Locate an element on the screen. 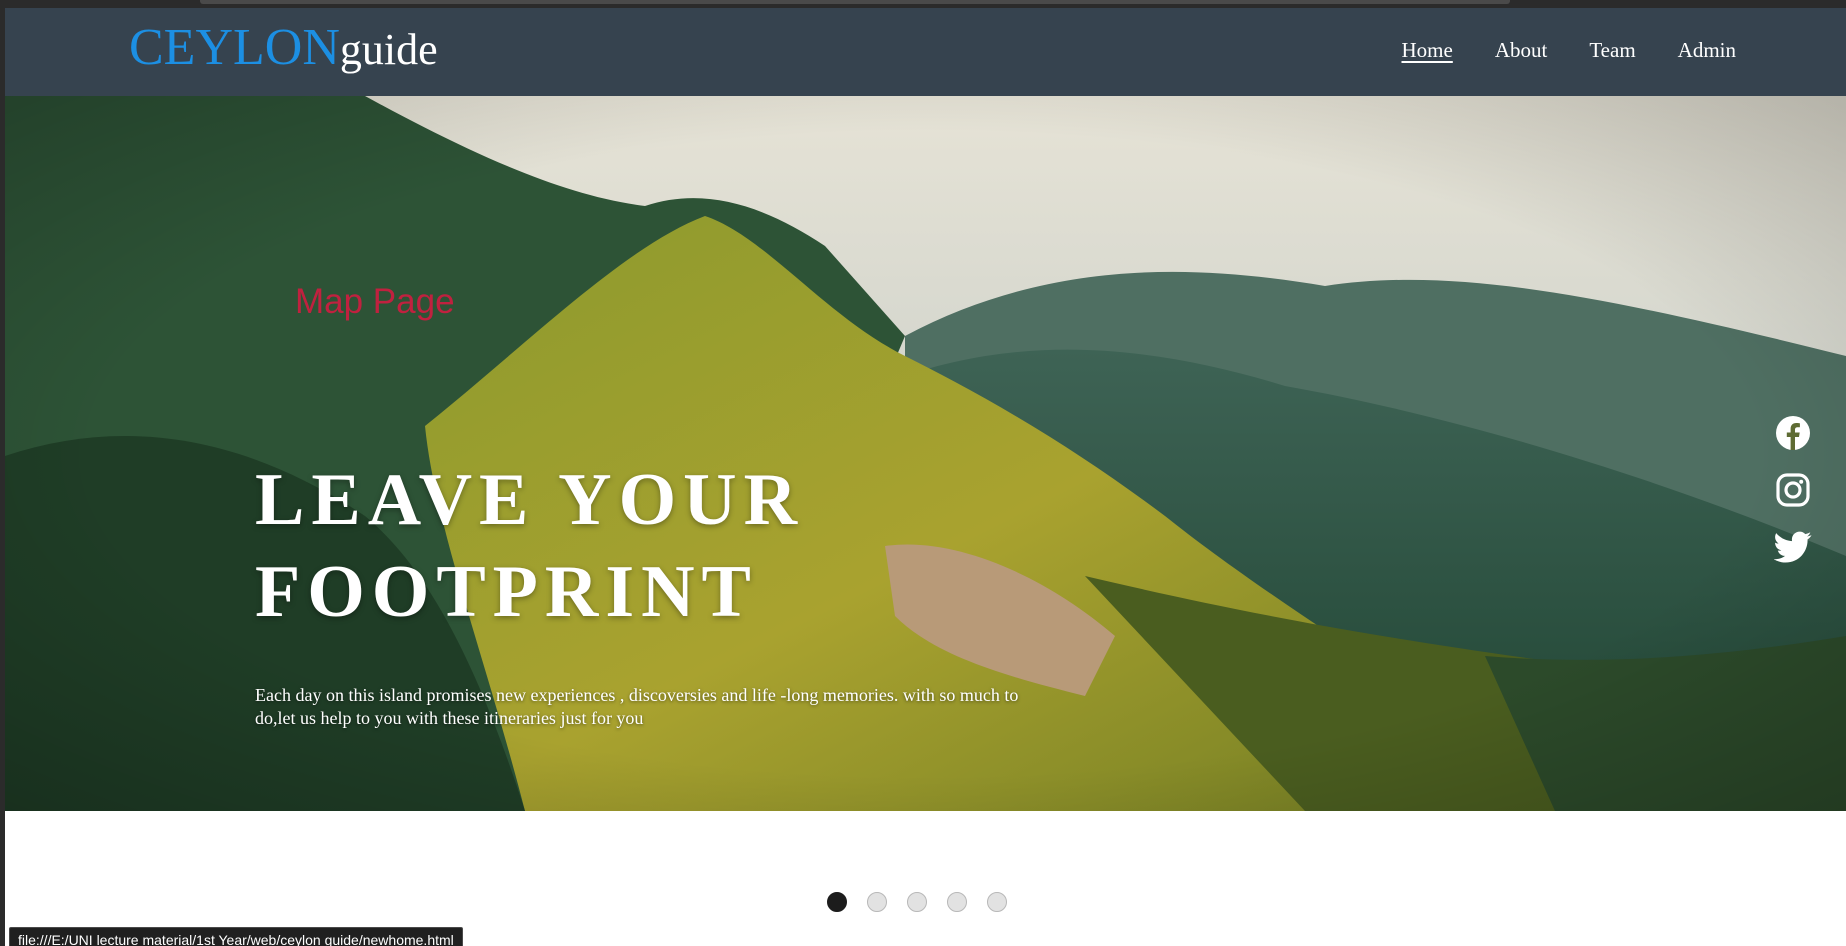  nav-team-link: Team is located at coordinates (1612, 50).